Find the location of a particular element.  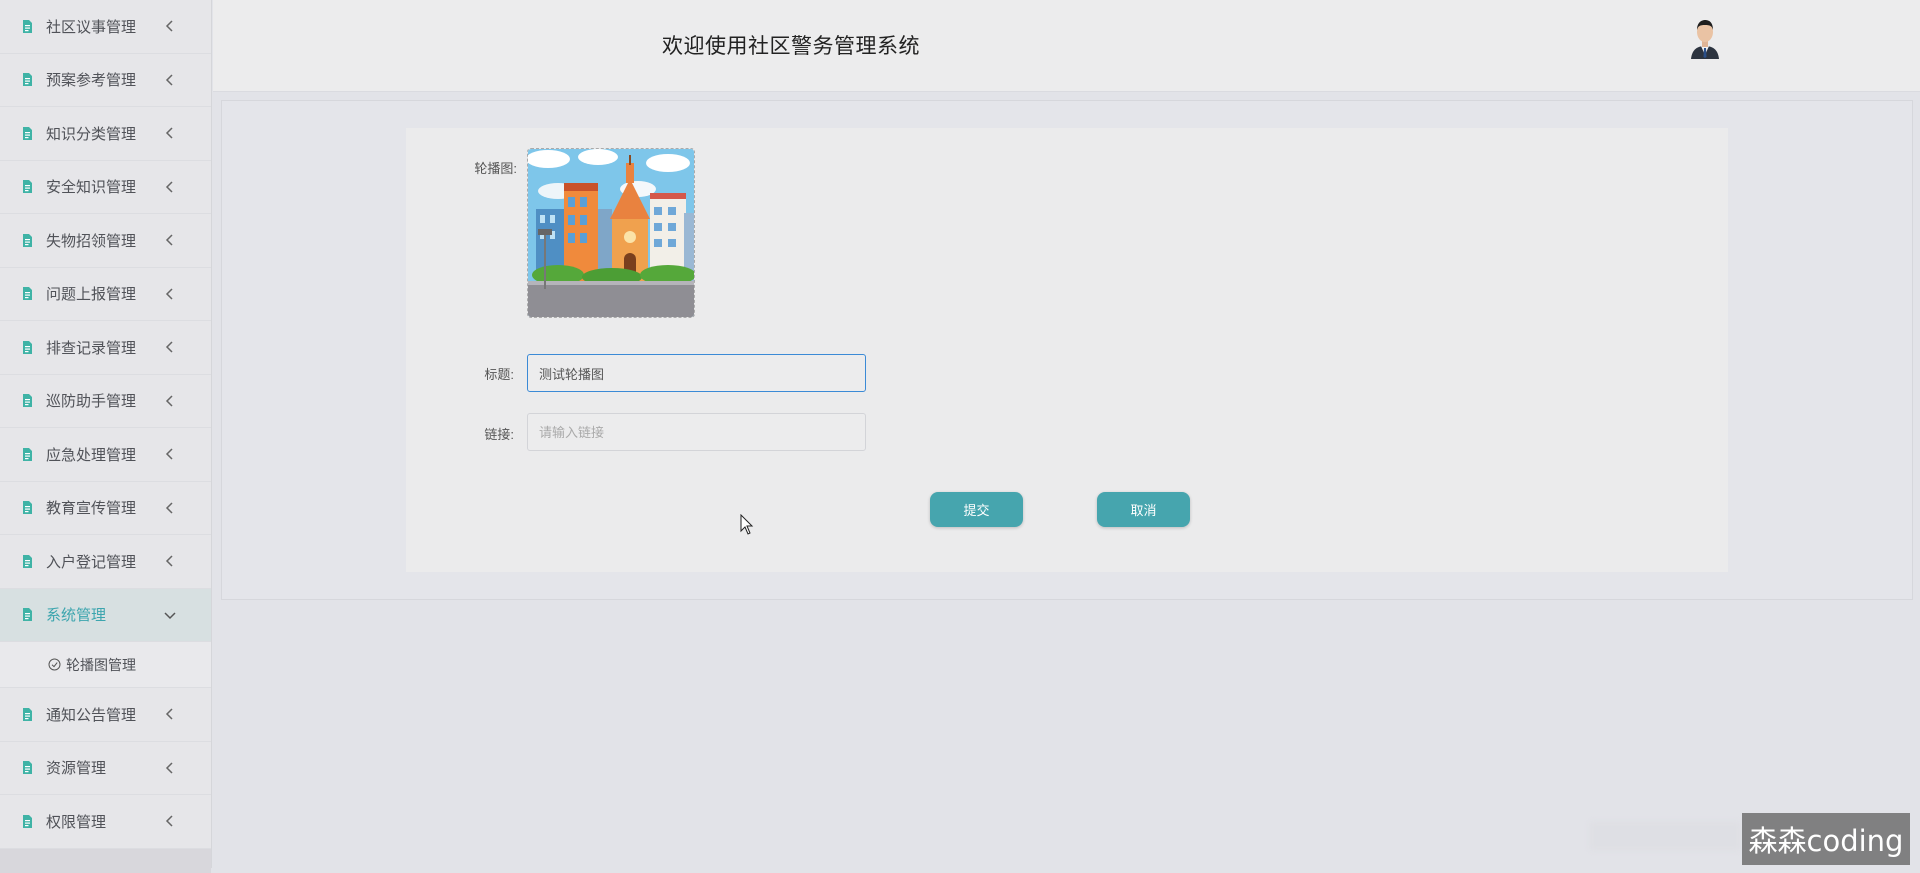

sidebar-item-label: 安全知识管理 is located at coordinates (91, 188).